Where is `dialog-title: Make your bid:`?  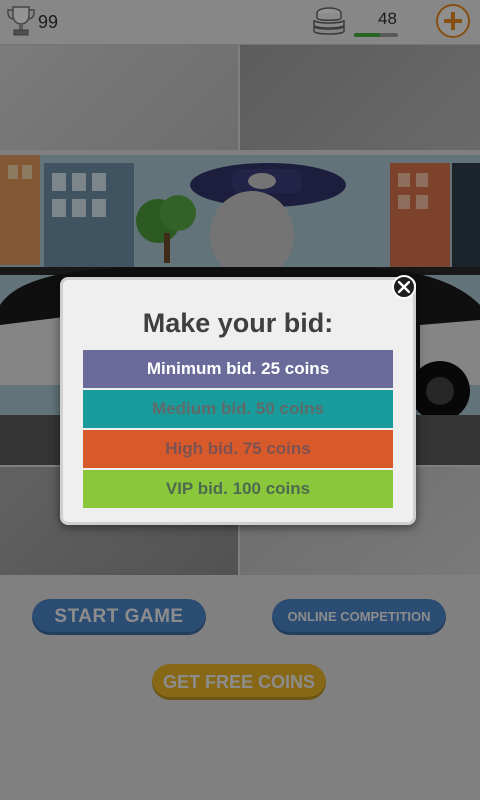 dialog-title: Make your bid: is located at coordinates (238, 323).